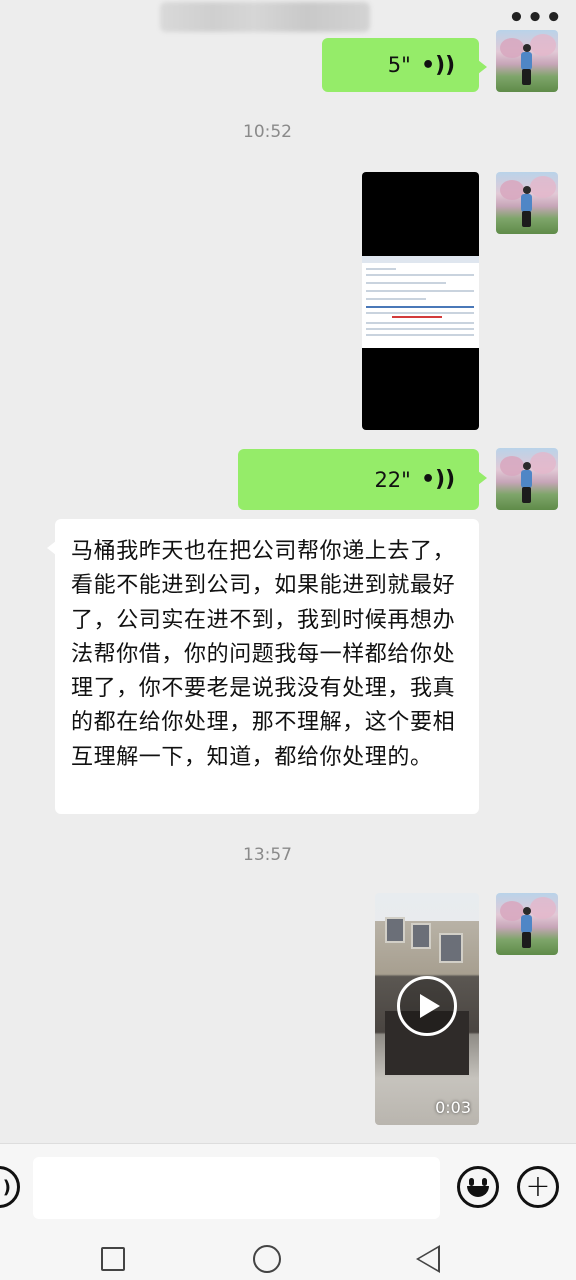 The height and width of the screenshot is (1280, 576). Describe the element at coordinates (478, 1187) in the screenshot. I see `emoji-icon` at that location.